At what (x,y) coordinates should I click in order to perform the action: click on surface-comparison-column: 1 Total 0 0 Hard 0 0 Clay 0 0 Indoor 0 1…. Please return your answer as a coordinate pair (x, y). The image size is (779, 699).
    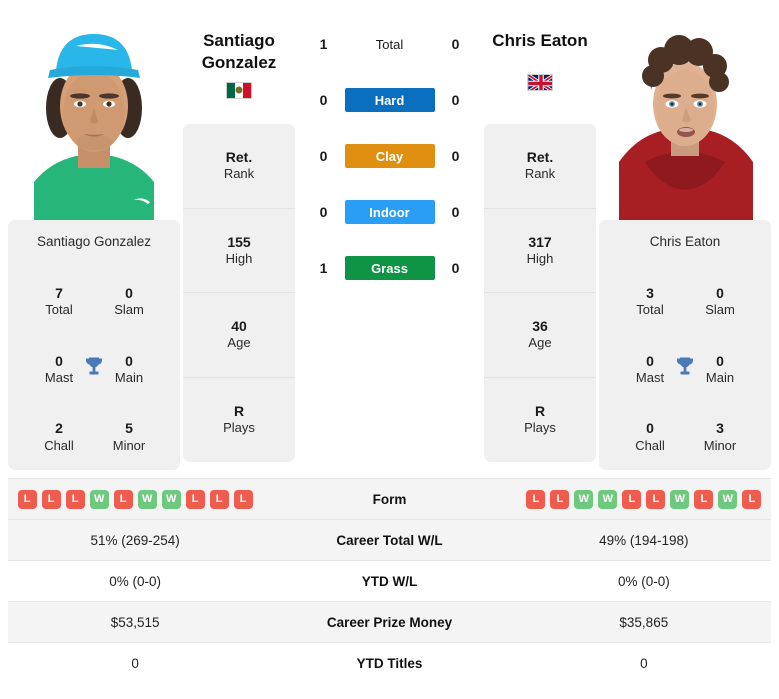
    Looking at the image, I should click on (389, 152).